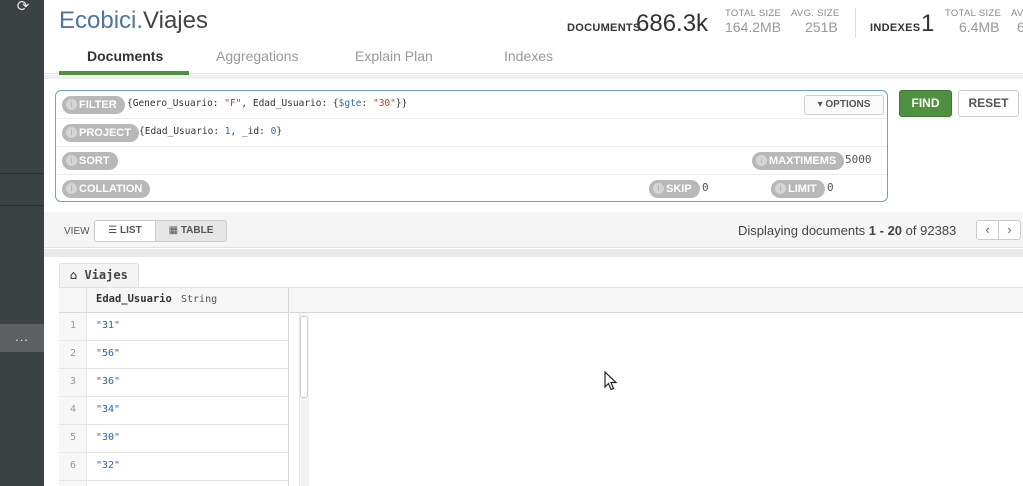 This screenshot has width=1023, height=486. What do you see at coordinates (844, 105) in the screenshot?
I see `options-button: ▾ OPTIONS` at bounding box center [844, 105].